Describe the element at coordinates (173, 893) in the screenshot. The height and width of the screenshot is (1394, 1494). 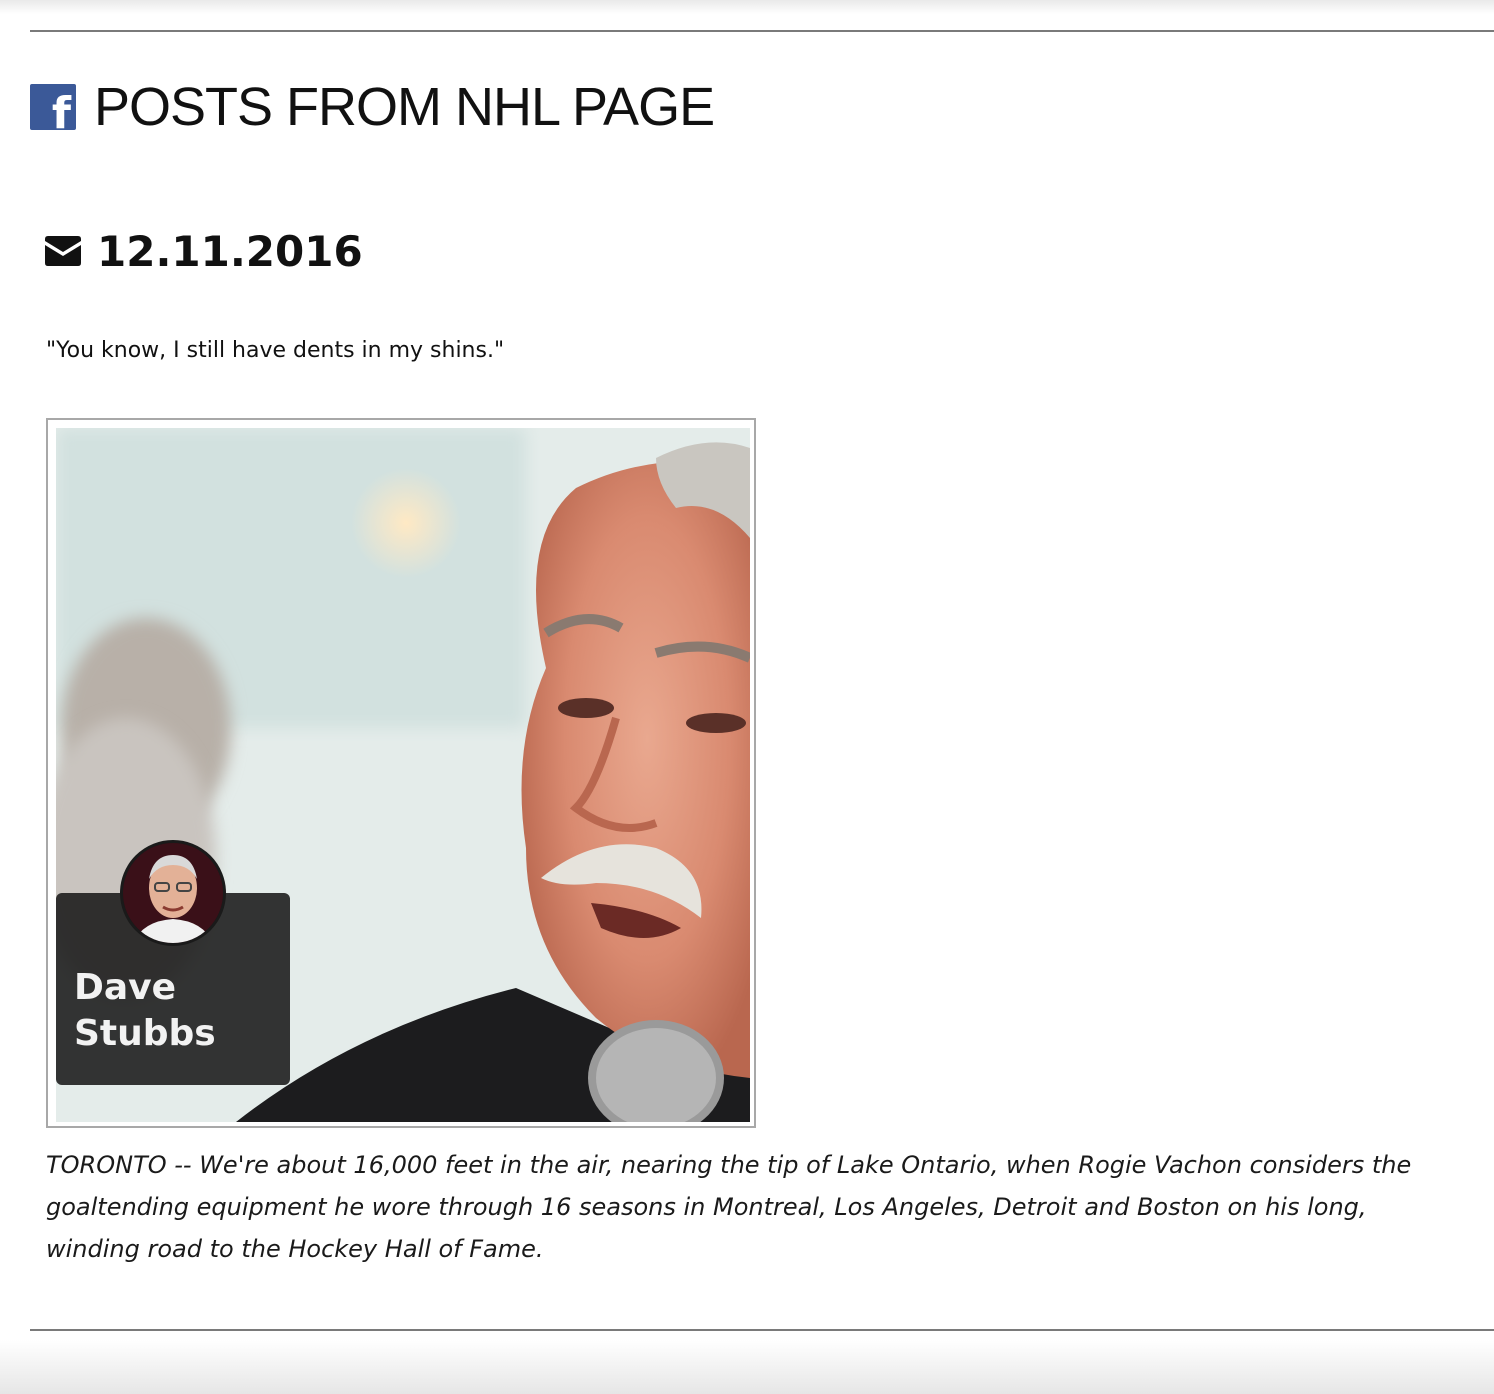
I see `author-avatar` at that location.